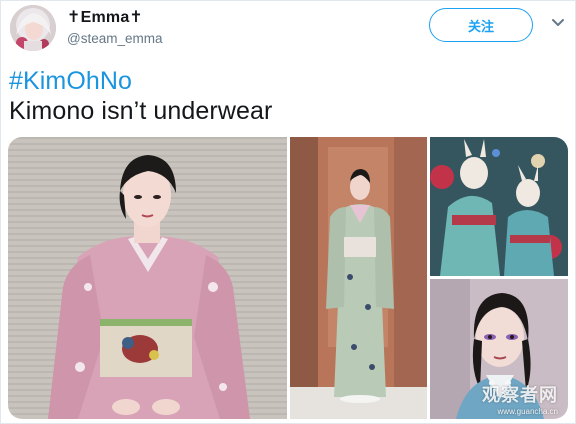 The width and height of the screenshot is (576, 424). What do you see at coordinates (114, 38) in the screenshot?
I see `user-handle: @steam_emma` at bounding box center [114, 38].